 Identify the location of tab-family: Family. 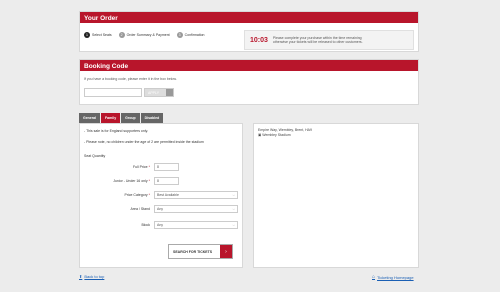
(111, 118).